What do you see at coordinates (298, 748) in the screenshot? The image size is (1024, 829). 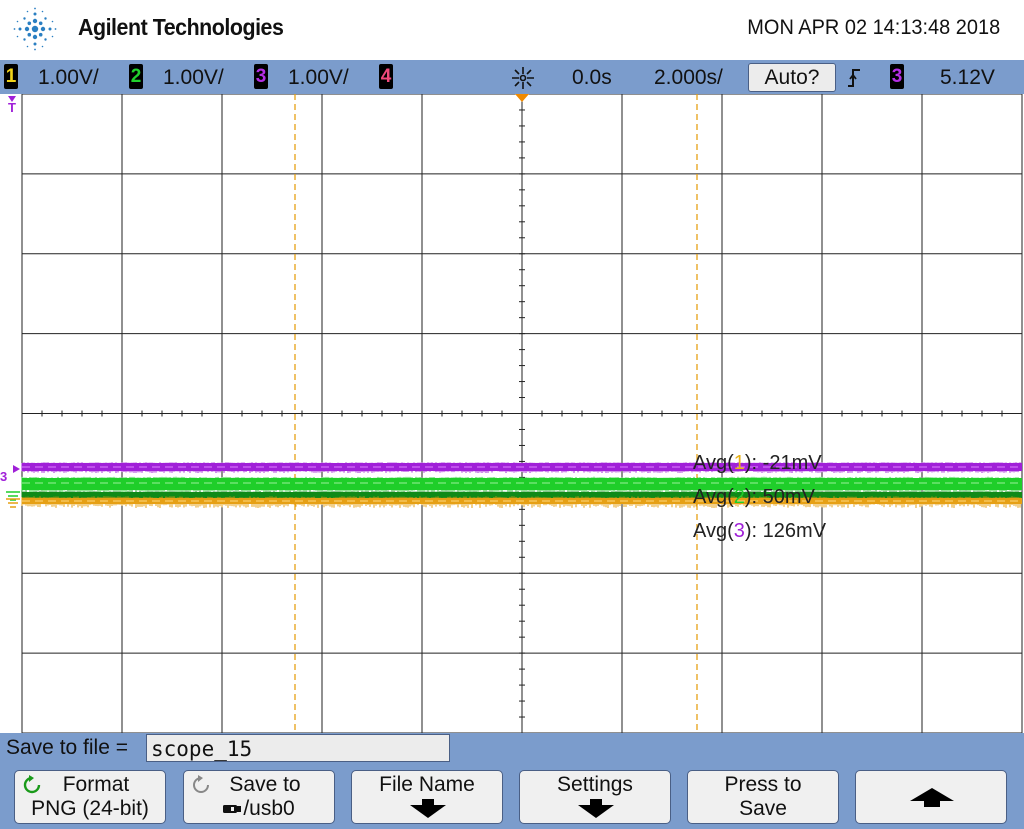 I see `filename-field: scope_15` at bounding box center [298, 748].